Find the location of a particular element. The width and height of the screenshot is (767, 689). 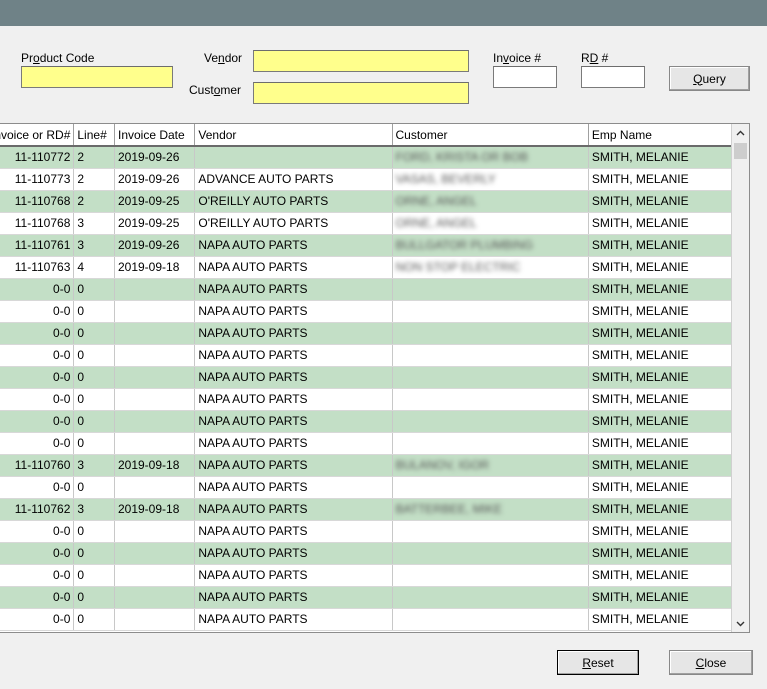

close-button: Close is located at coordinates (711, 662).